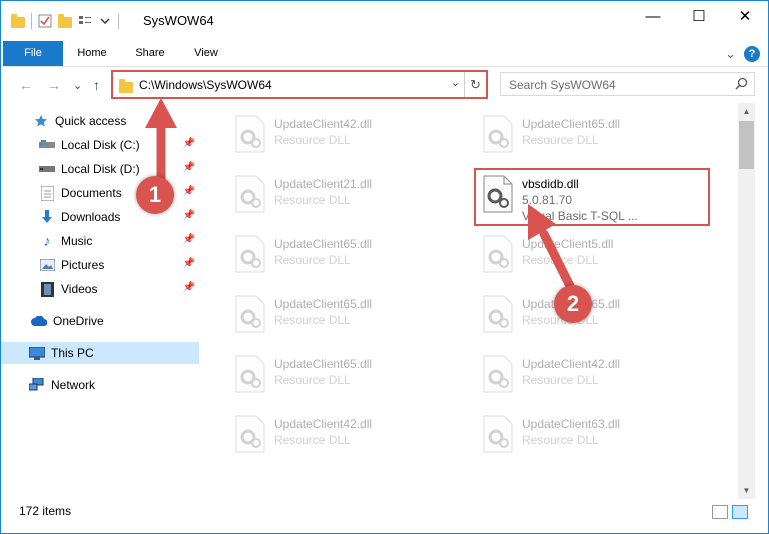 This screenshot has height=534, width=769. What do you see at coordinates (85, 21) in the screenshot?
I see `customize-icon` at bounding box center [85, 21].